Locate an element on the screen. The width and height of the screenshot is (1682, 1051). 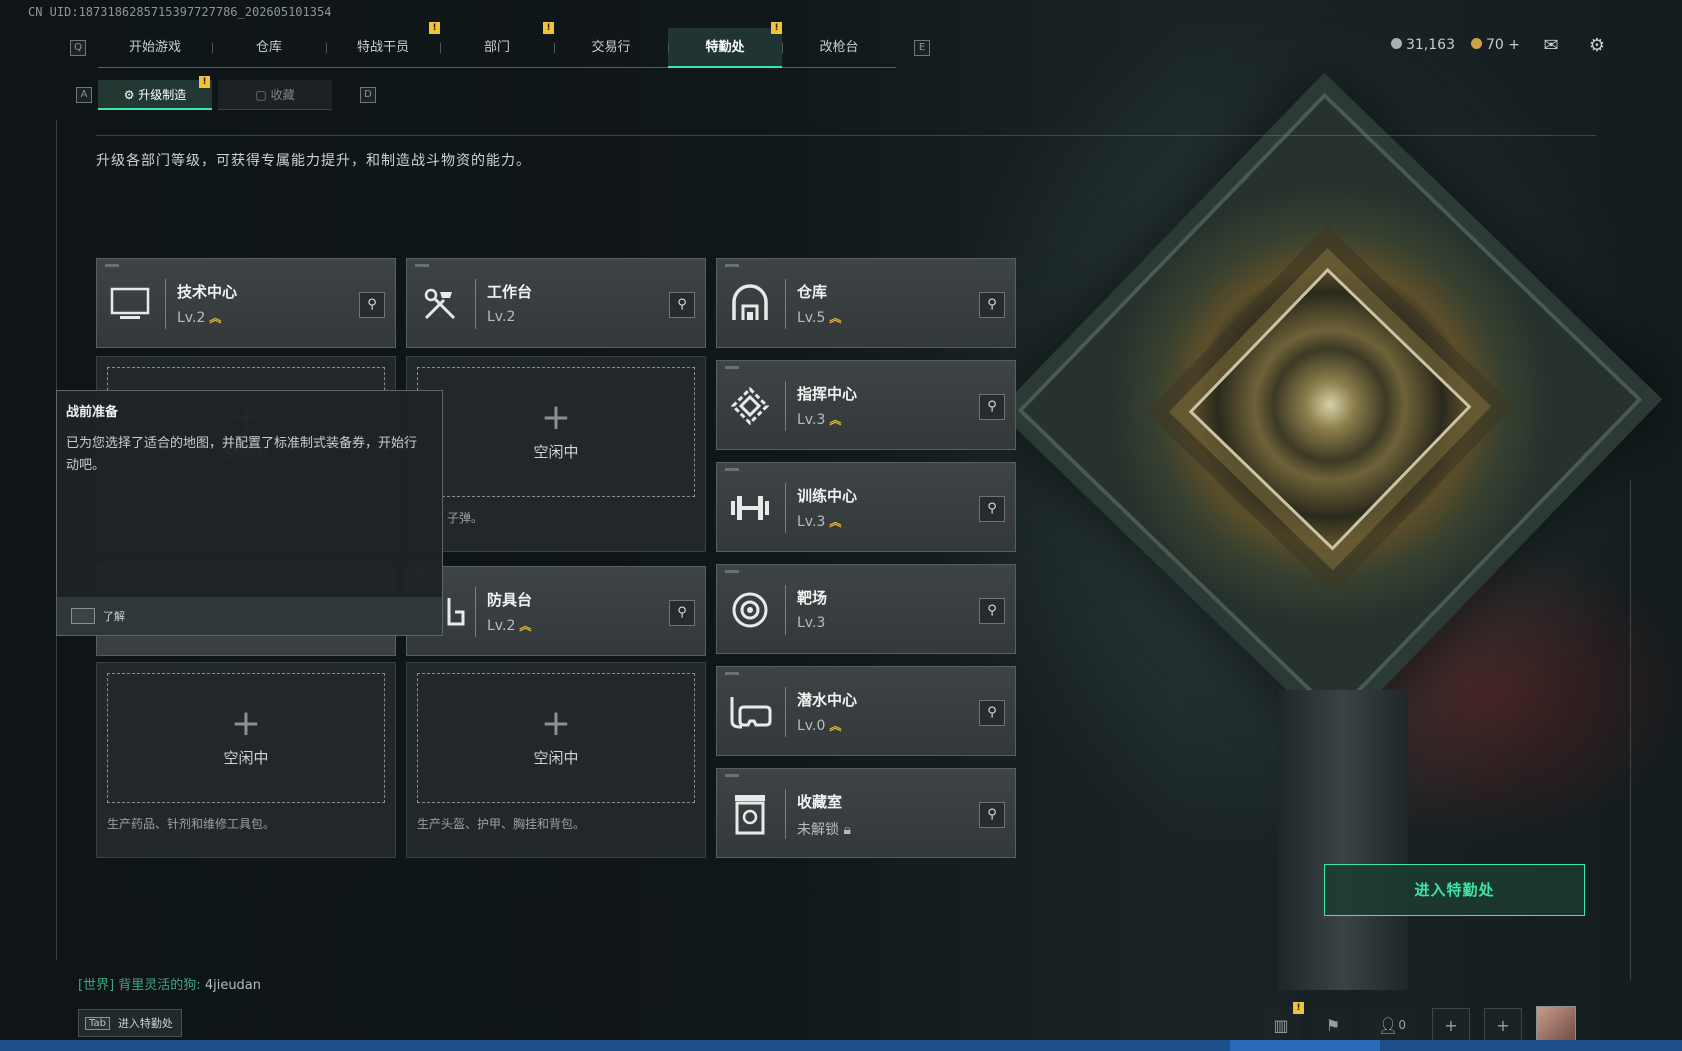
target-icon is located at coordinates (750, 610).